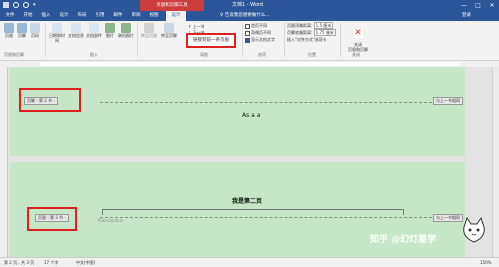 The width and height of the screenshot is (499, 267). I want to click on page-number-button: 页码, so click(35, 31).